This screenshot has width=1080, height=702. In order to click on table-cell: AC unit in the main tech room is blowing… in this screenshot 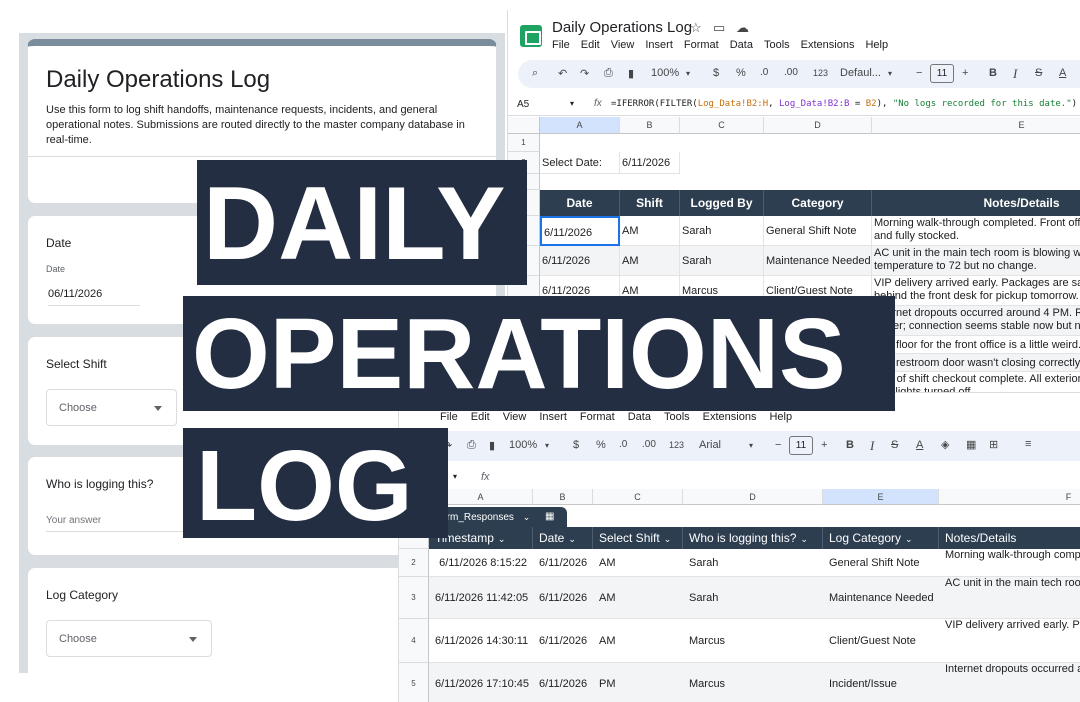, I will do `click(1009, 598)`.